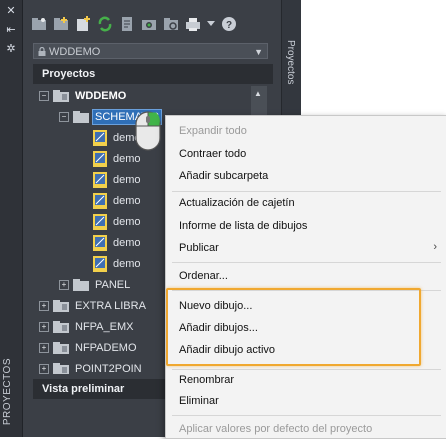 The width and height of the screenshot is (446, 439). What do you see at coordinates (11, 49) in the screenshot?
I see `properties-gear-icon: ✲` at bounding box center [11, 49].